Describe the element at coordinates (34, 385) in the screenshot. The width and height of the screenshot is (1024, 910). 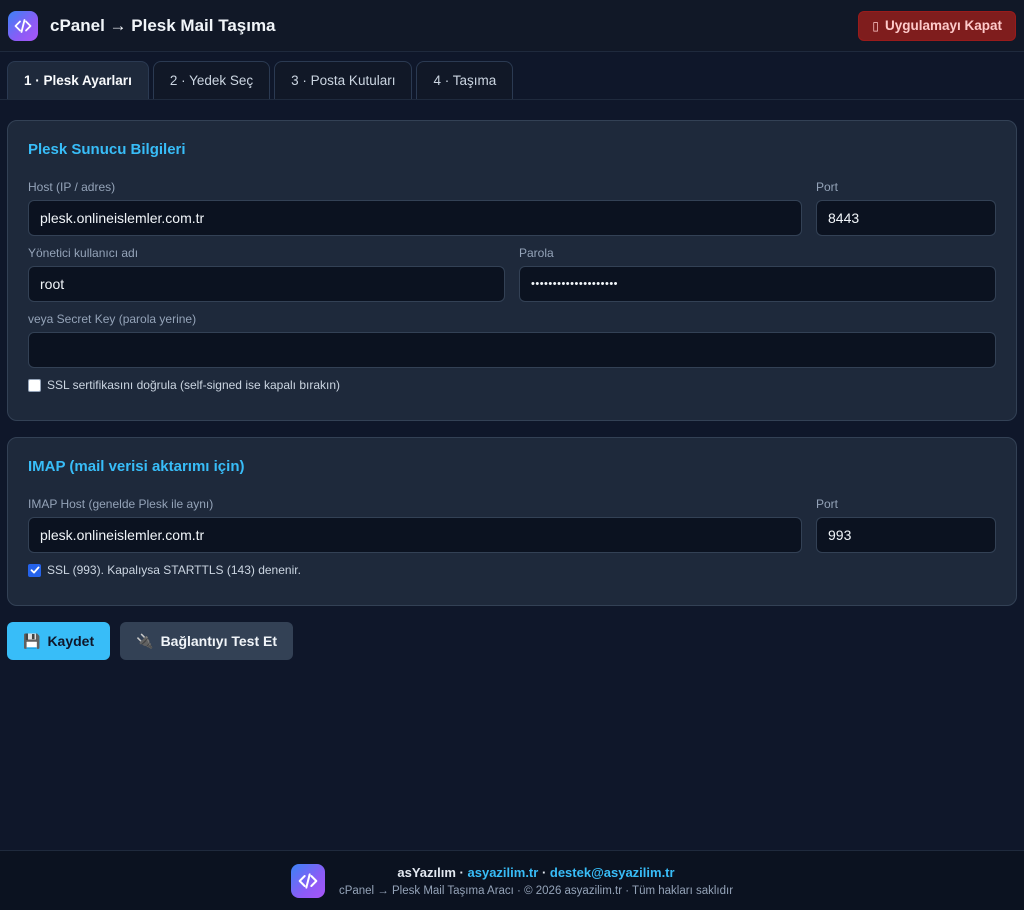
I see `ssl-verify-checkbox` at that location.